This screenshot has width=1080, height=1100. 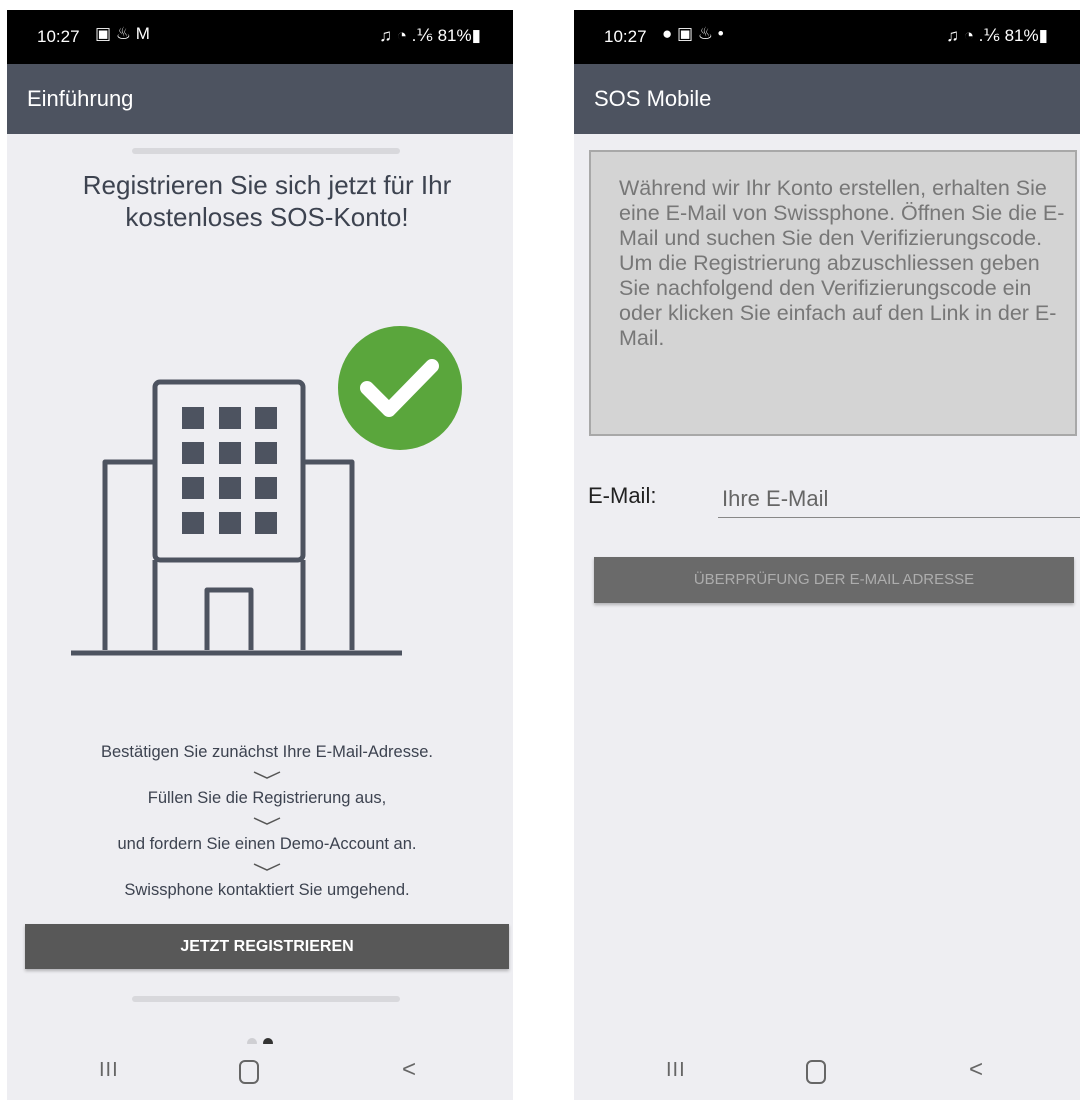 What do you see at coordinates (400, 388) in the screenshot?
I see `check-badge-icon` at bounding box center [400, 388].